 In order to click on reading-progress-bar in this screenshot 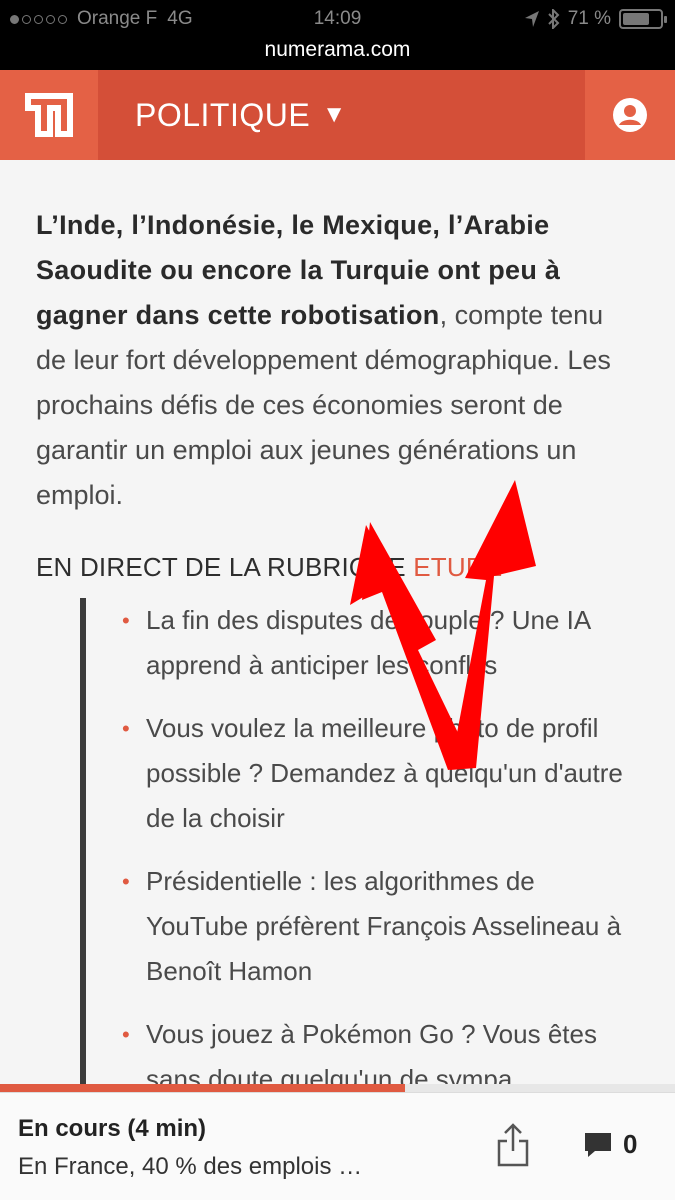, I will do `click(337, 1088)`.